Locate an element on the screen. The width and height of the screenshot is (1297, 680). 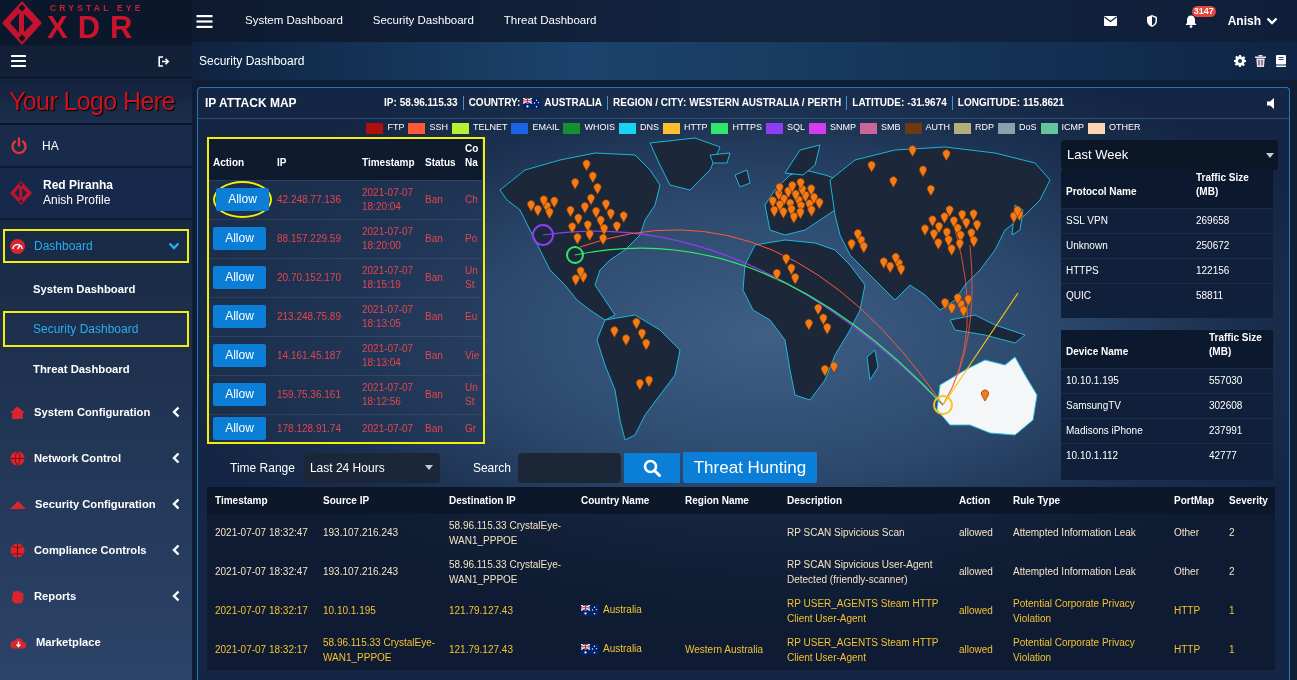
profile-name: Red Piranha is located at coordinates (78, 185).